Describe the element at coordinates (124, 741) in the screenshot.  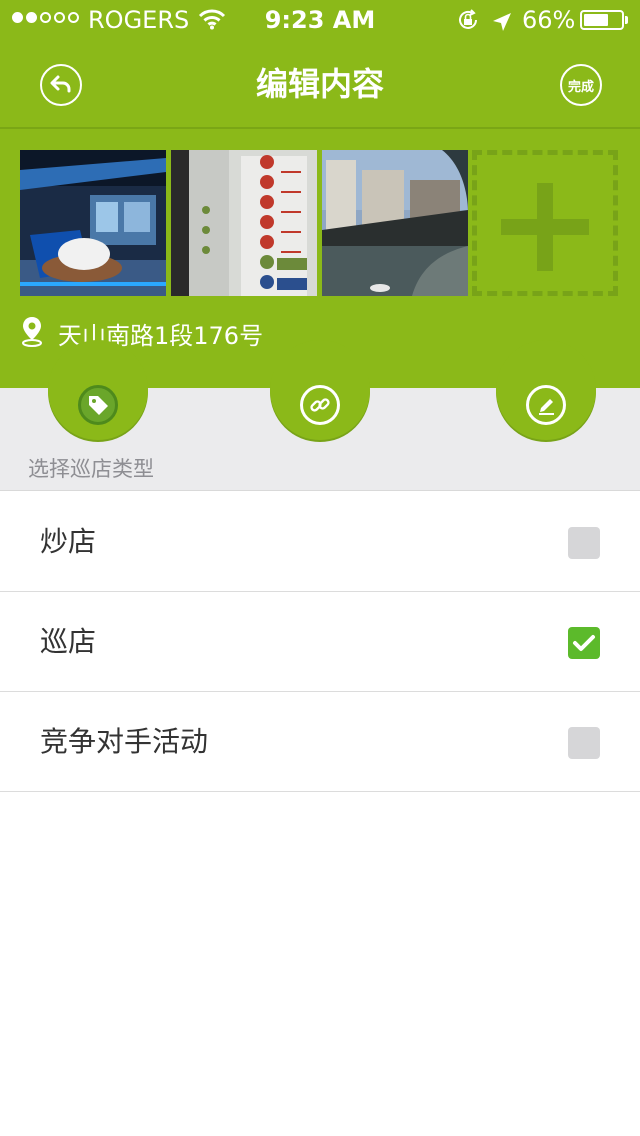
I see `option-label: 竞争对手活动` at that location.